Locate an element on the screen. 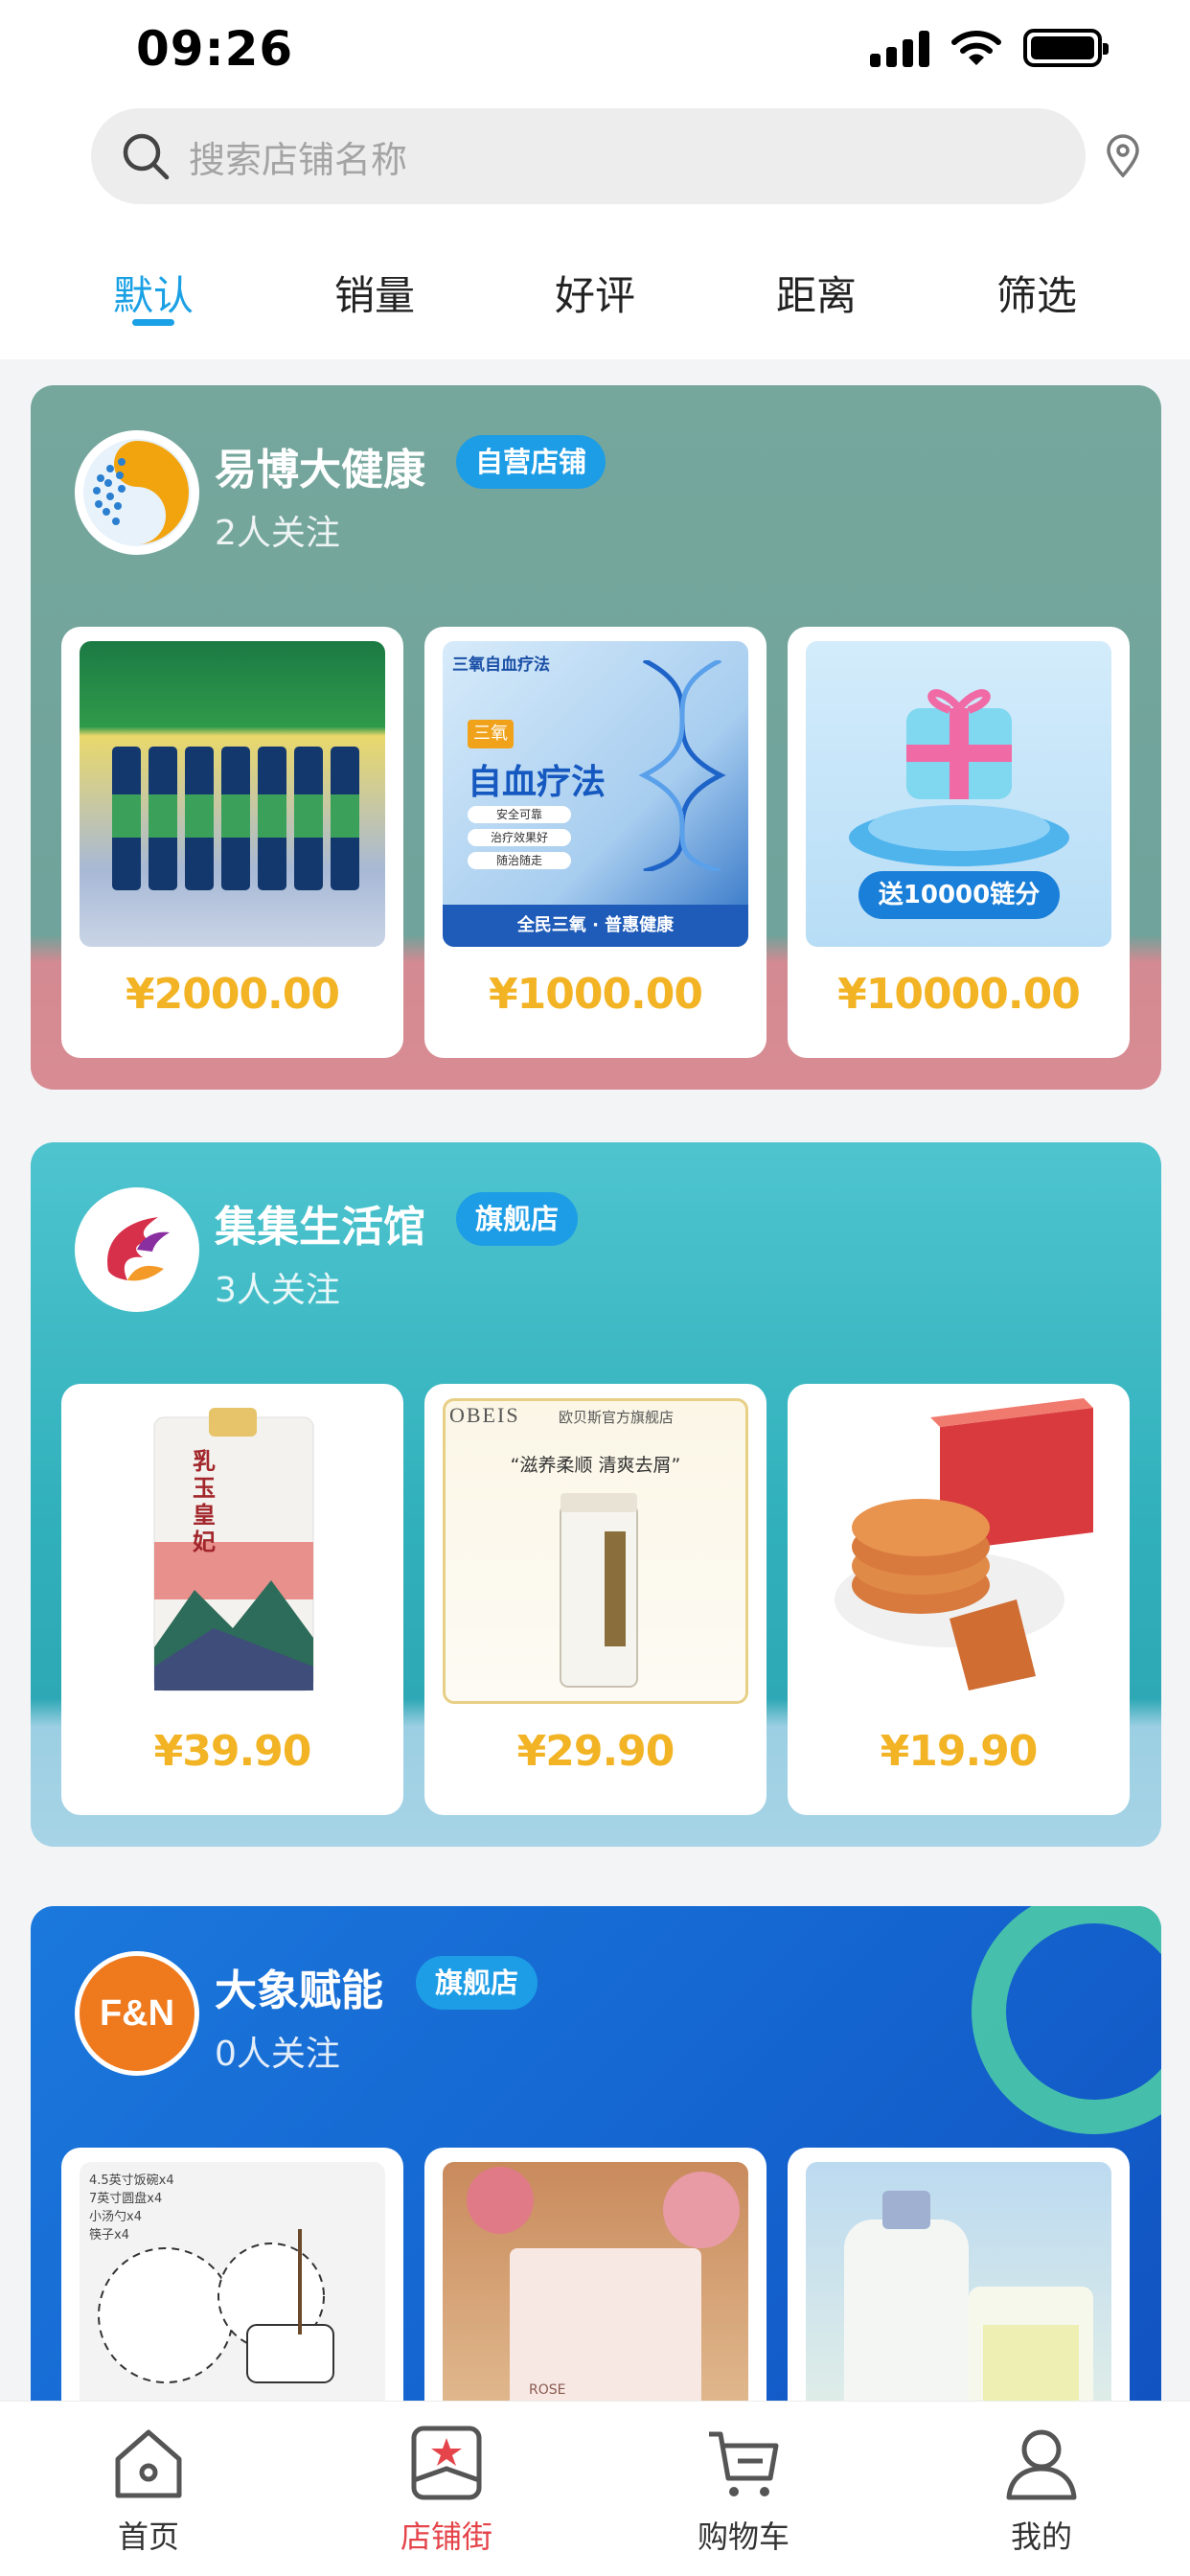 The image size is (1190, 2576). product-image-title: 乳玉皇妃 is located at coordinates (205, 1502).